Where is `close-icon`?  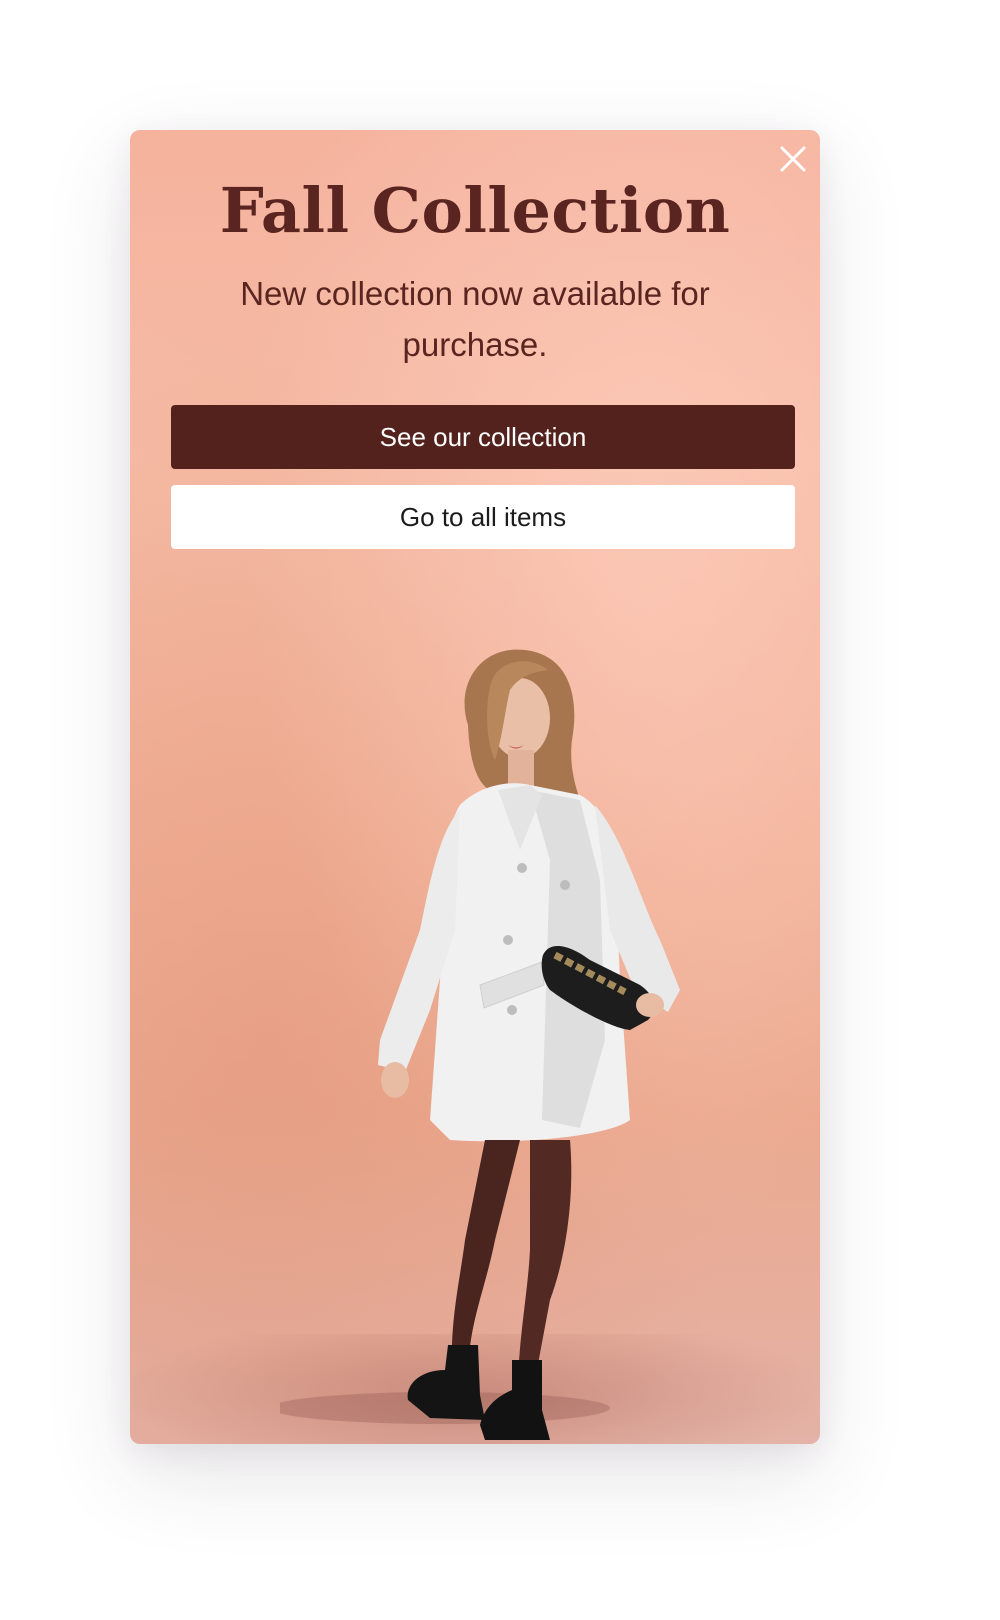 close-icon is located at coordinates (793, 159).